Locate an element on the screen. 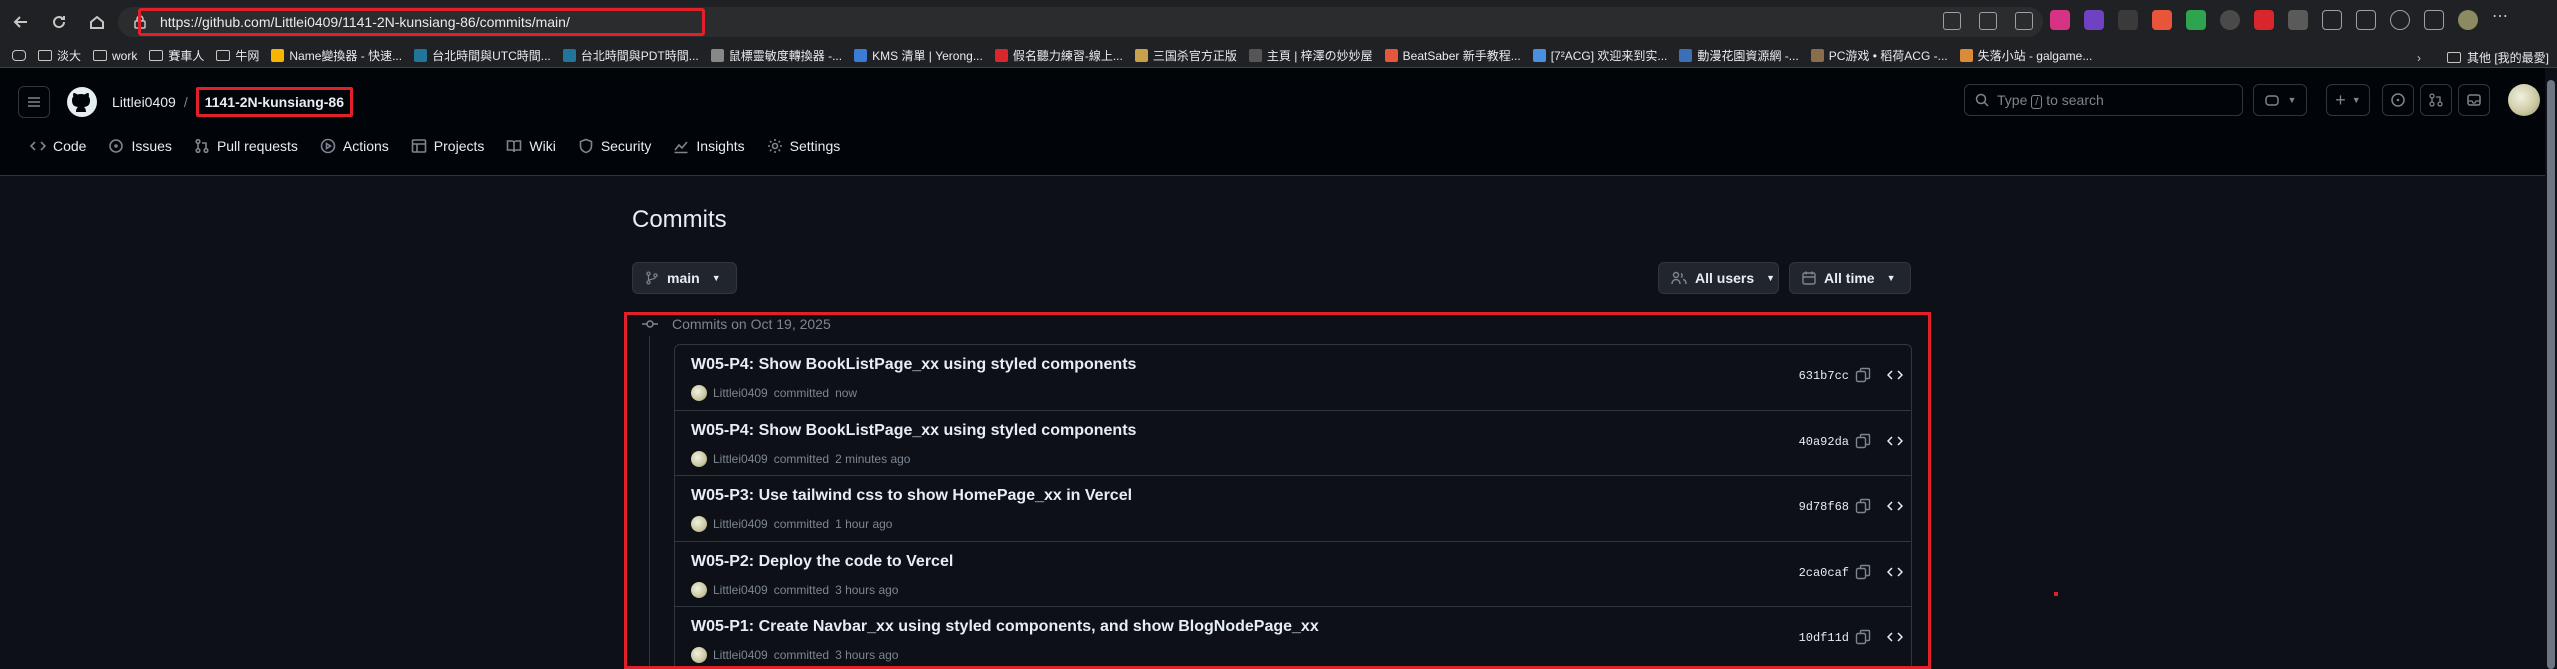  search-input: Type / to search is located at coordinates (2103, 100).